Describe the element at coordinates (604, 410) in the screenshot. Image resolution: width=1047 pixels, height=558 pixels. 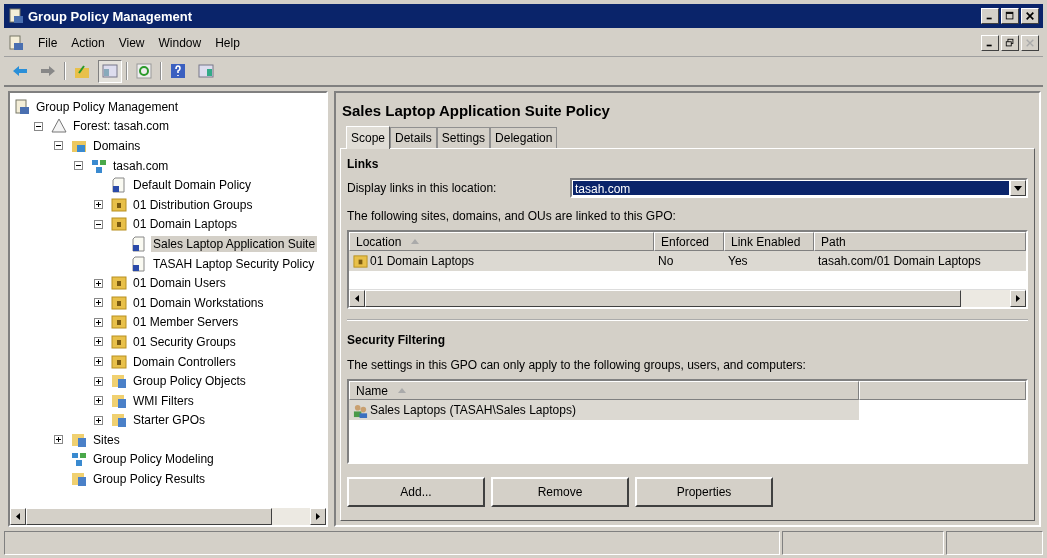
I see `table-row: Sales Laptops (TASAH\Sales Laptops)` at that location.